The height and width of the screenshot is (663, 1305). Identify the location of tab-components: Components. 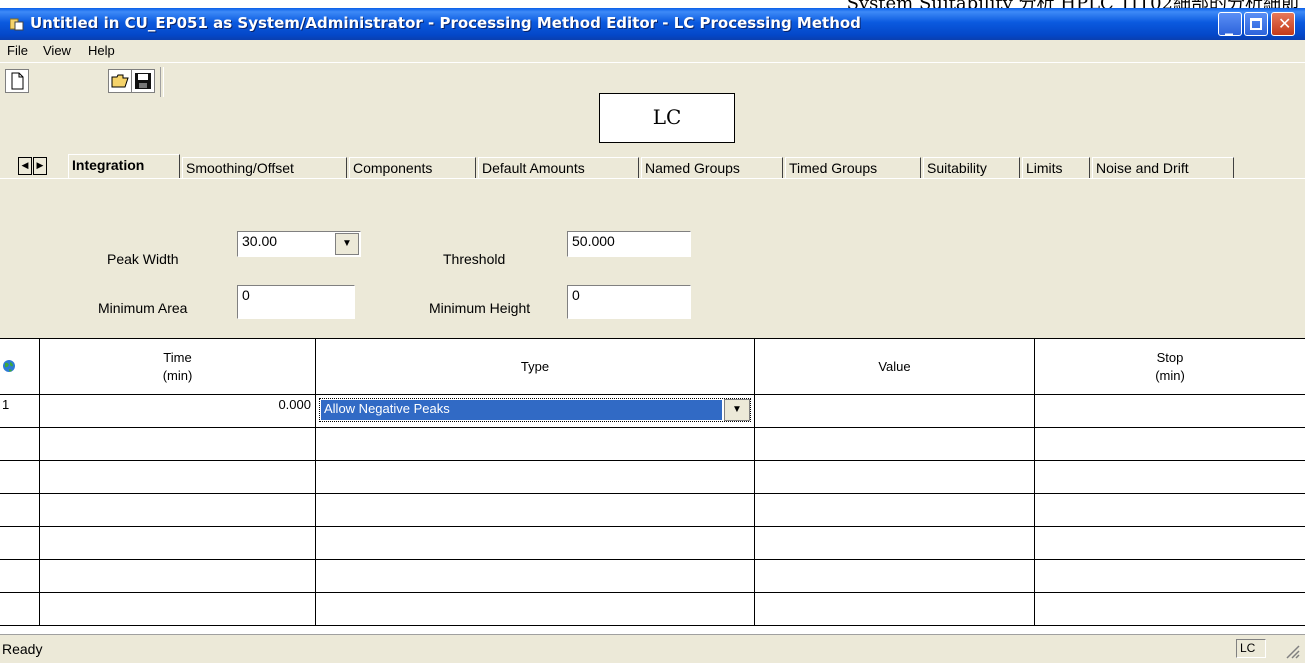
(412, 167).